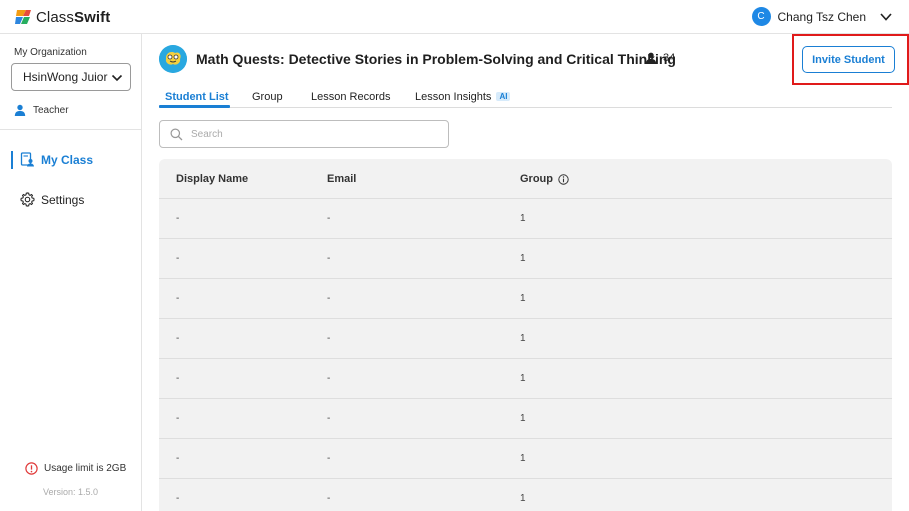 The width and height of the screenshot is (909, 511). I want to click on user-name: Chang Tsz Chen, so click(822, 16).